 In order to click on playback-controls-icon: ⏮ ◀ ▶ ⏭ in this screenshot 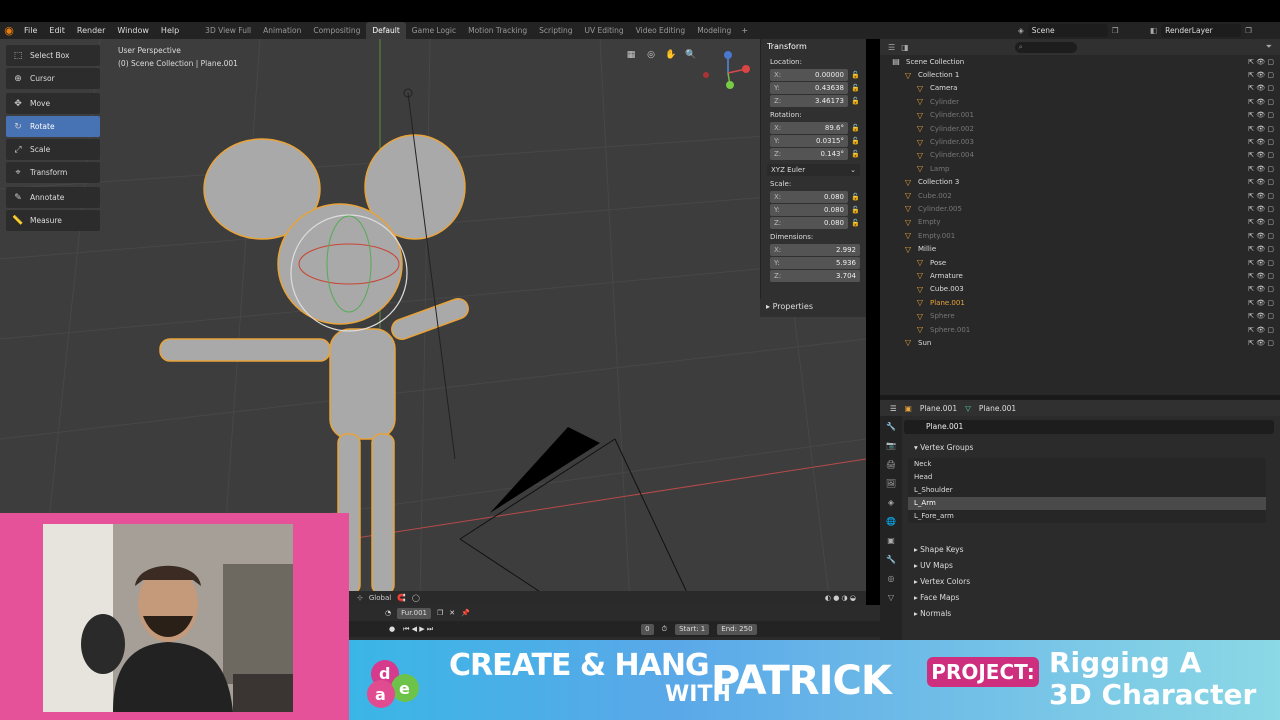, I will do `click(418, 629)`.